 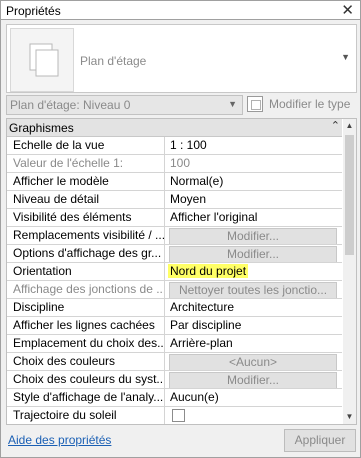 What do you see at coordinates (253, 362) in the screenshot?
I see `color-scheme-button: <Aucun>` at bounding box center [253, 362].